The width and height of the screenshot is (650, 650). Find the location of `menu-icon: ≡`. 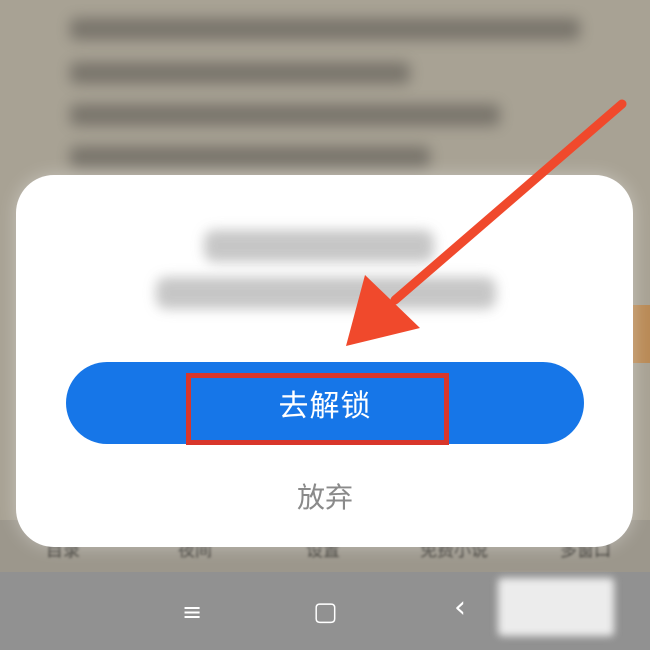

menu-icon: ≡ is located at coordinates (192, 612).